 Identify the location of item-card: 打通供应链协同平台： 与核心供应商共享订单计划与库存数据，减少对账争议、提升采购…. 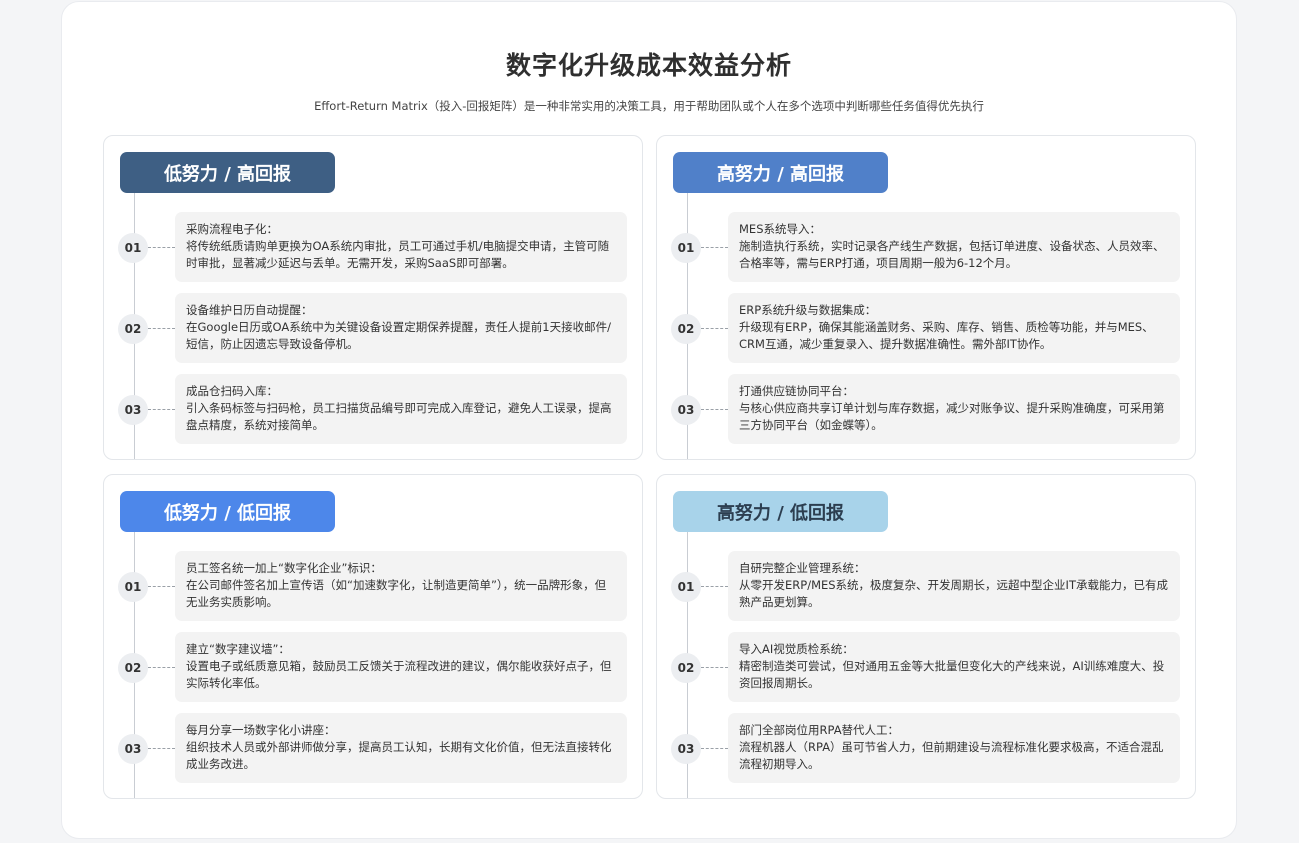
(954, 409).